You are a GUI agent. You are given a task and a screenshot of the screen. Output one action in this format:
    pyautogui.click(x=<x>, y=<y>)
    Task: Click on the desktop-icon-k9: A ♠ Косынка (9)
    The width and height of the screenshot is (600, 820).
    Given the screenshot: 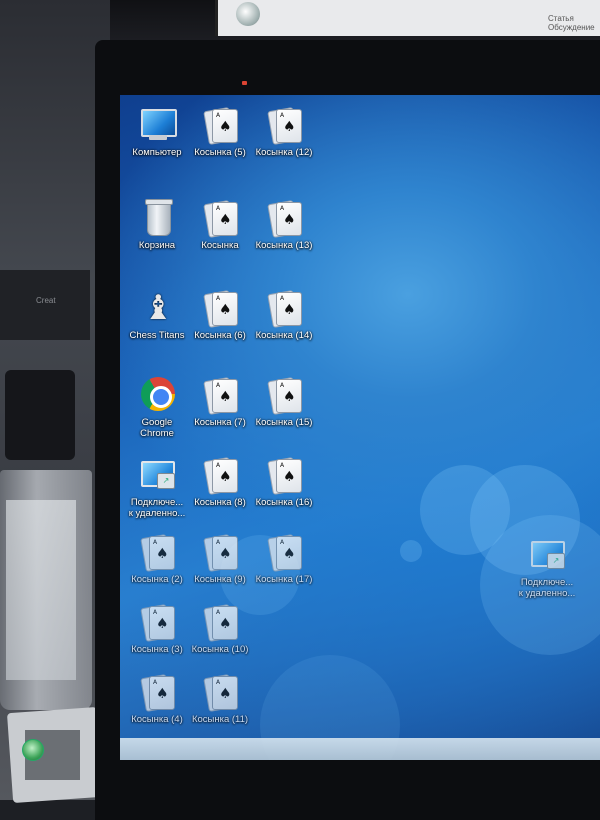 What is the action you would take?
    pyautogui.click(x=220, y=558)
    